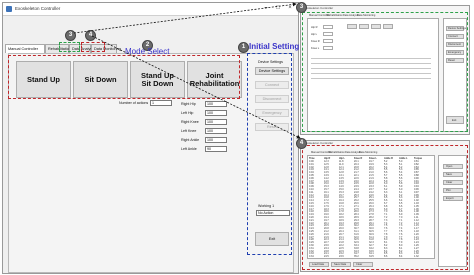 The image size is (474, 275). What do you see at coordinates (185, 18) in the screenshot?
I see `arrow-to-rehabilitation-view` at bounding box center [185, 18].